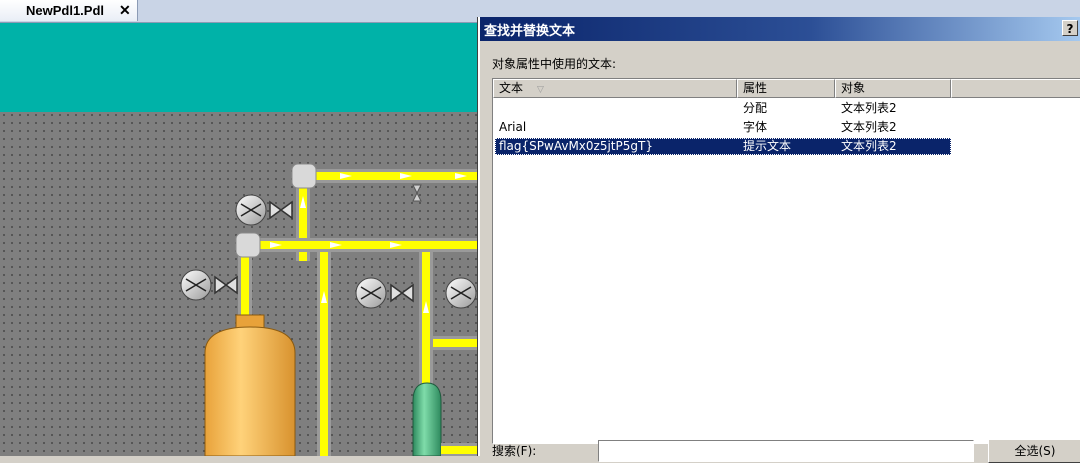  Describe the element at coordinates (513, 127) in the screenshot. I see `cell-text: Arial` at that location.